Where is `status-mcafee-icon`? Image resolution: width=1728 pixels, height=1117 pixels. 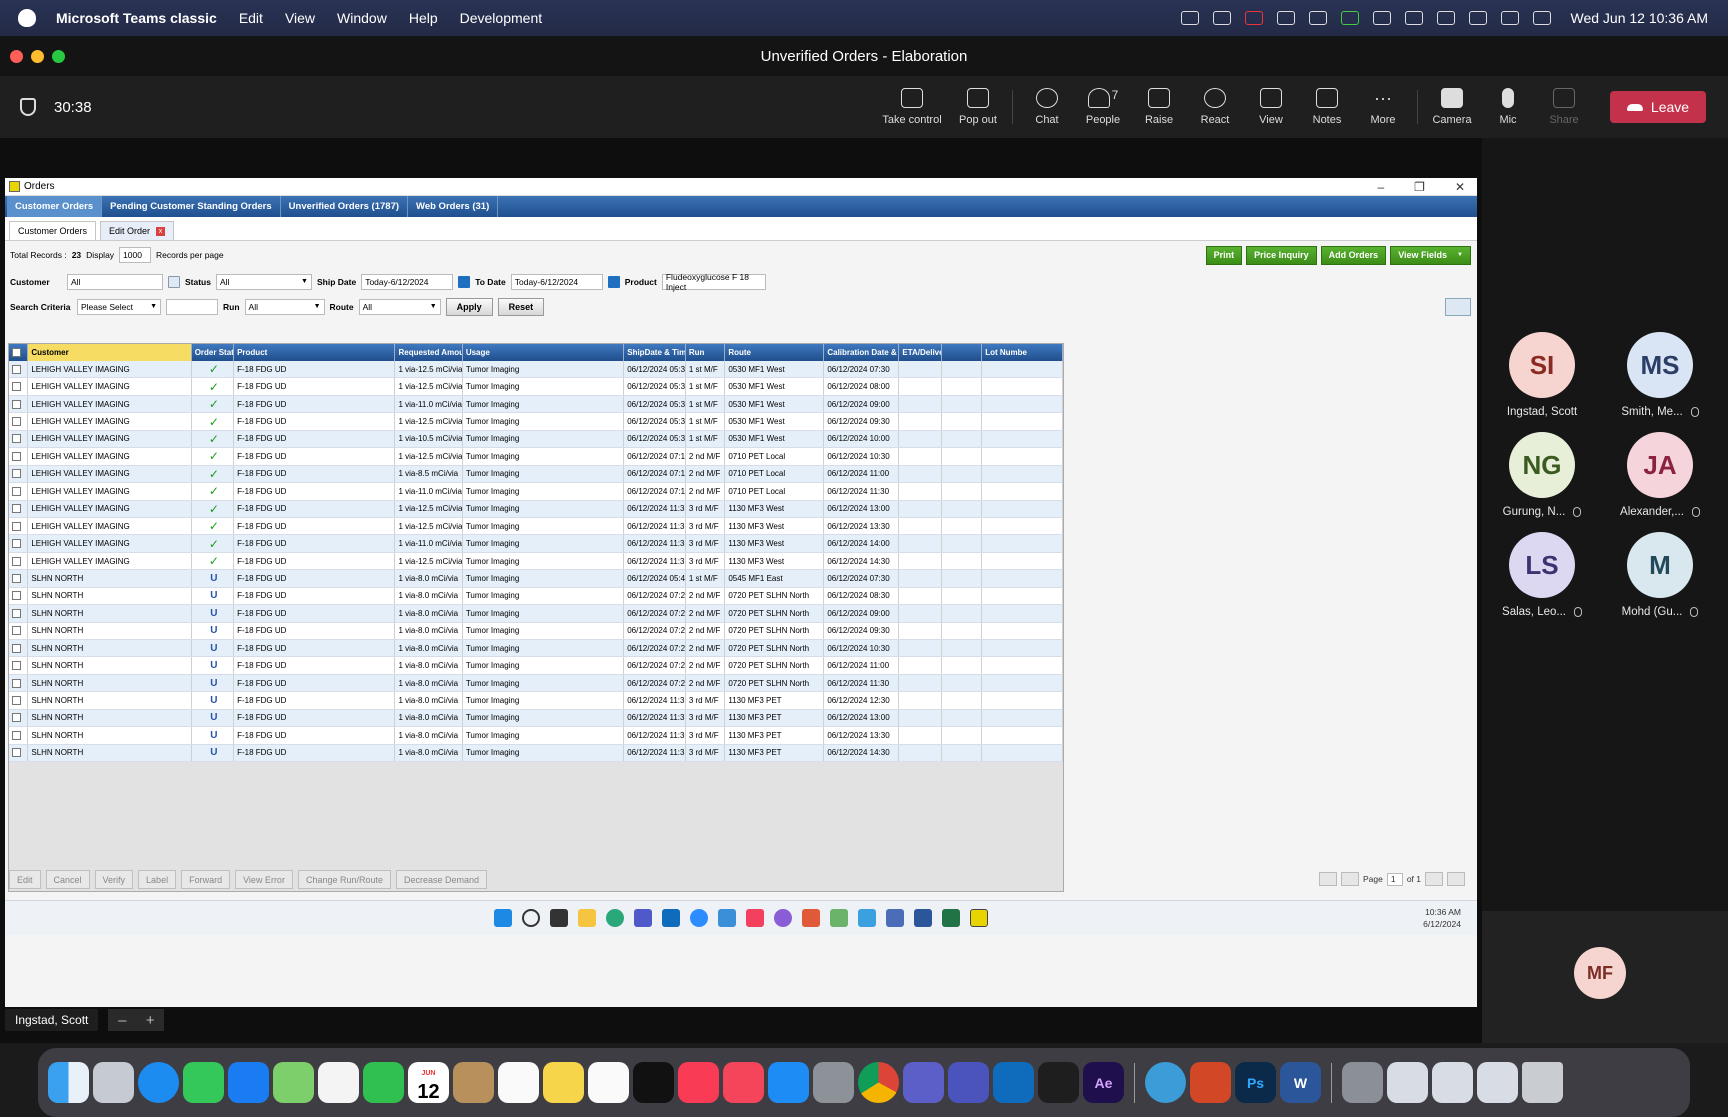
status-mcafee-icon is located at coordinates (1253, 18).